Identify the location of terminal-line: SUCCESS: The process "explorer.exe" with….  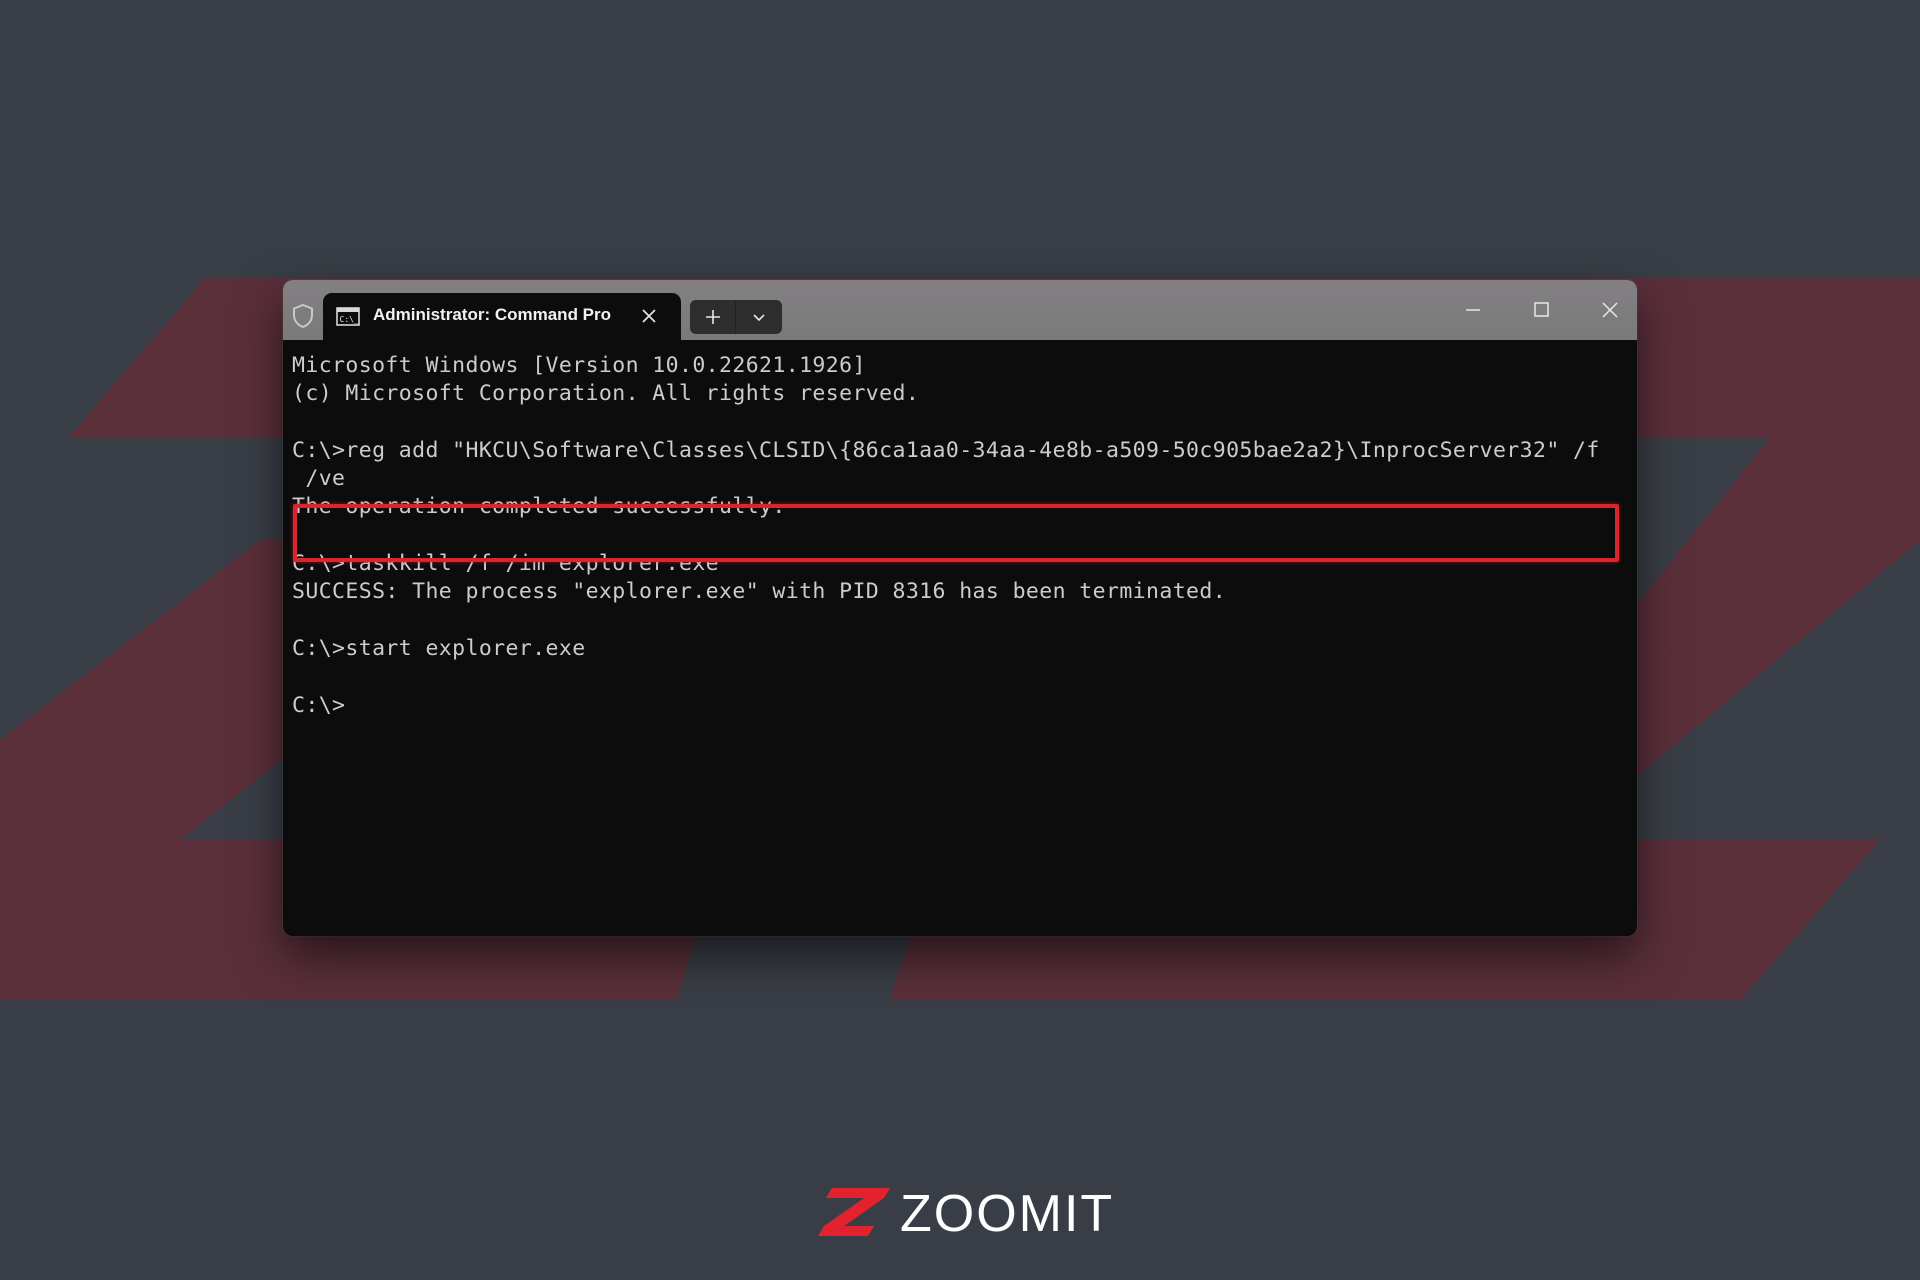
(759, 592).